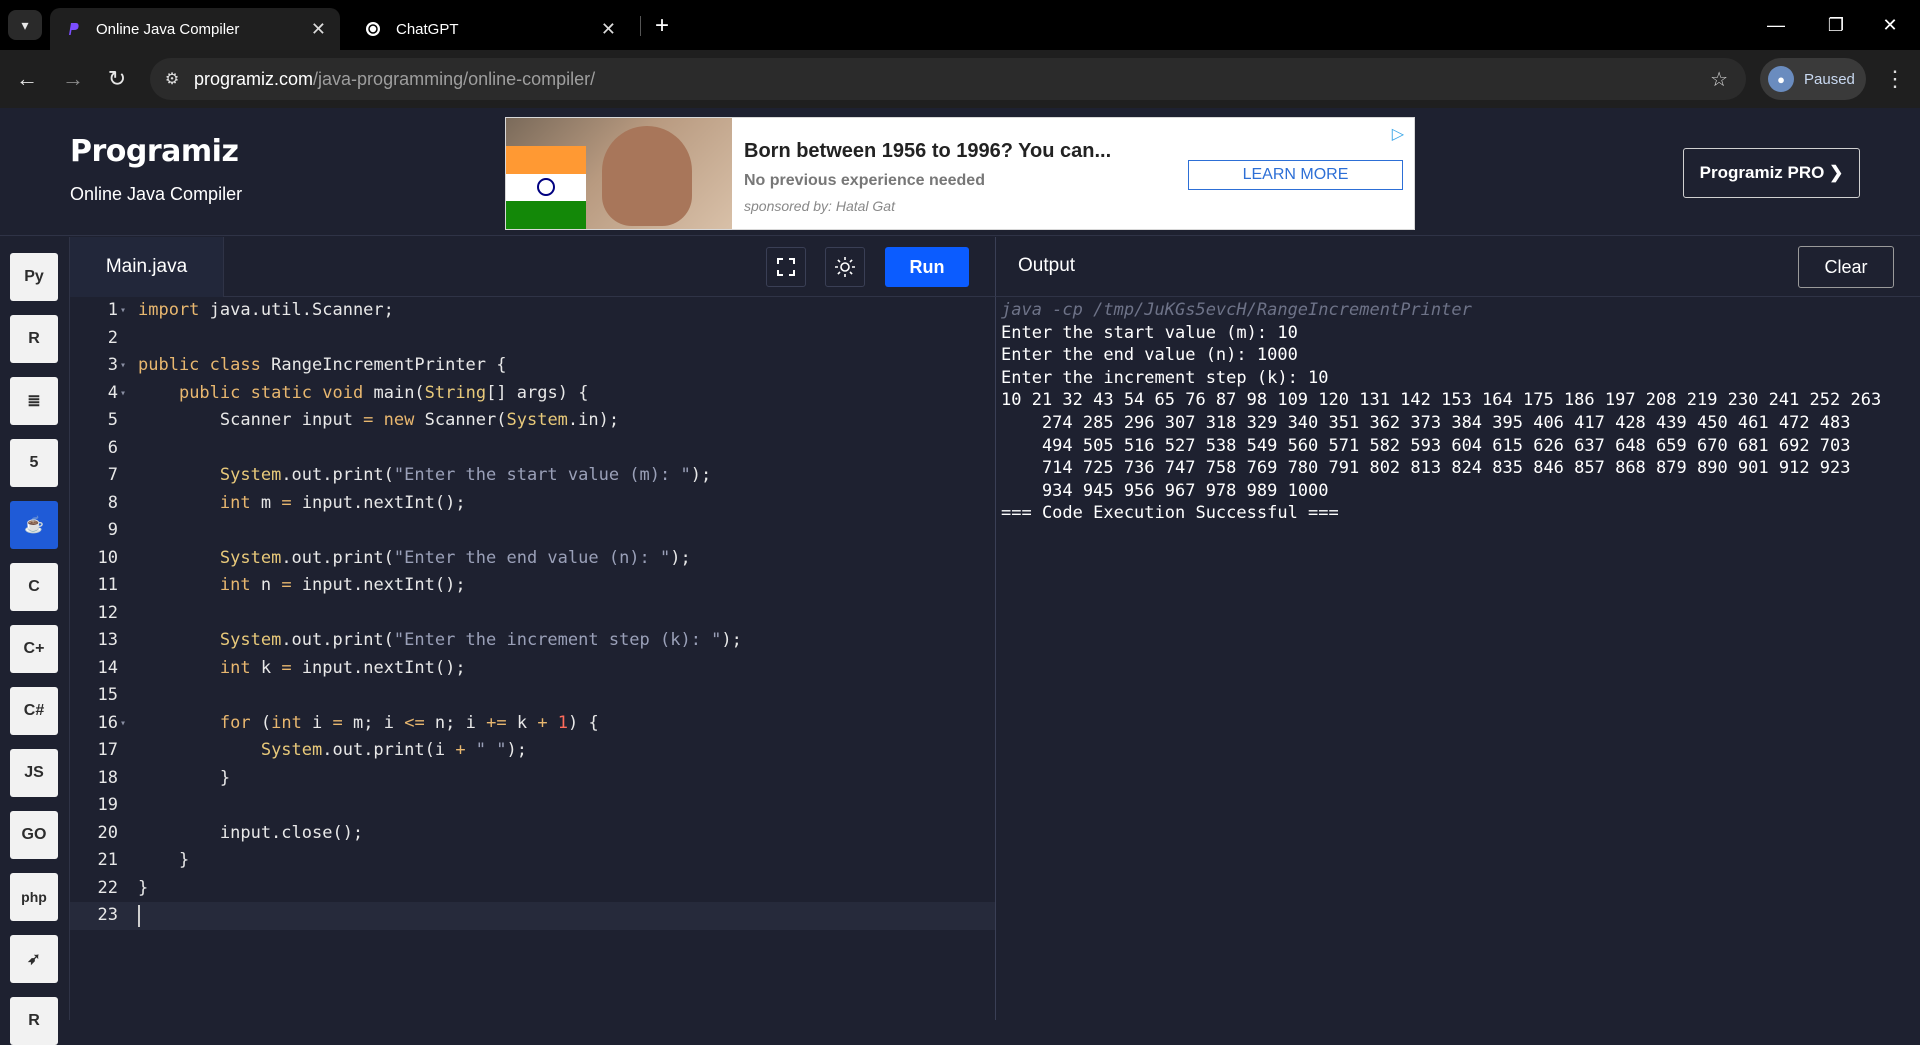 This screenshot has height=1045, width=1920. Describe the element at coordinates (1813, 79) in the screenshot. I see `profile-button: ● Paused` at that location.